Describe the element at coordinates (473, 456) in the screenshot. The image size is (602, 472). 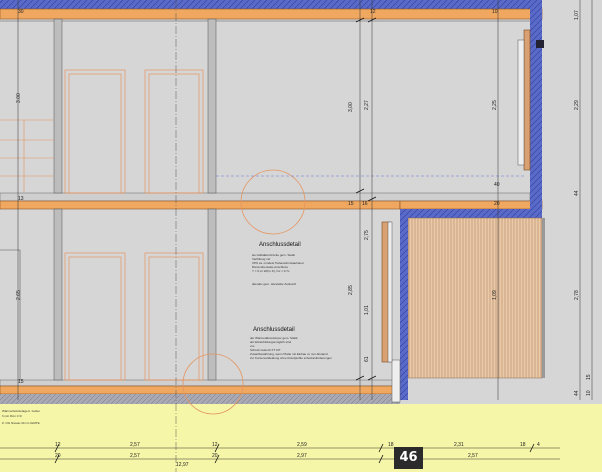
I see `dim-b2-5: 2,57` at that location.